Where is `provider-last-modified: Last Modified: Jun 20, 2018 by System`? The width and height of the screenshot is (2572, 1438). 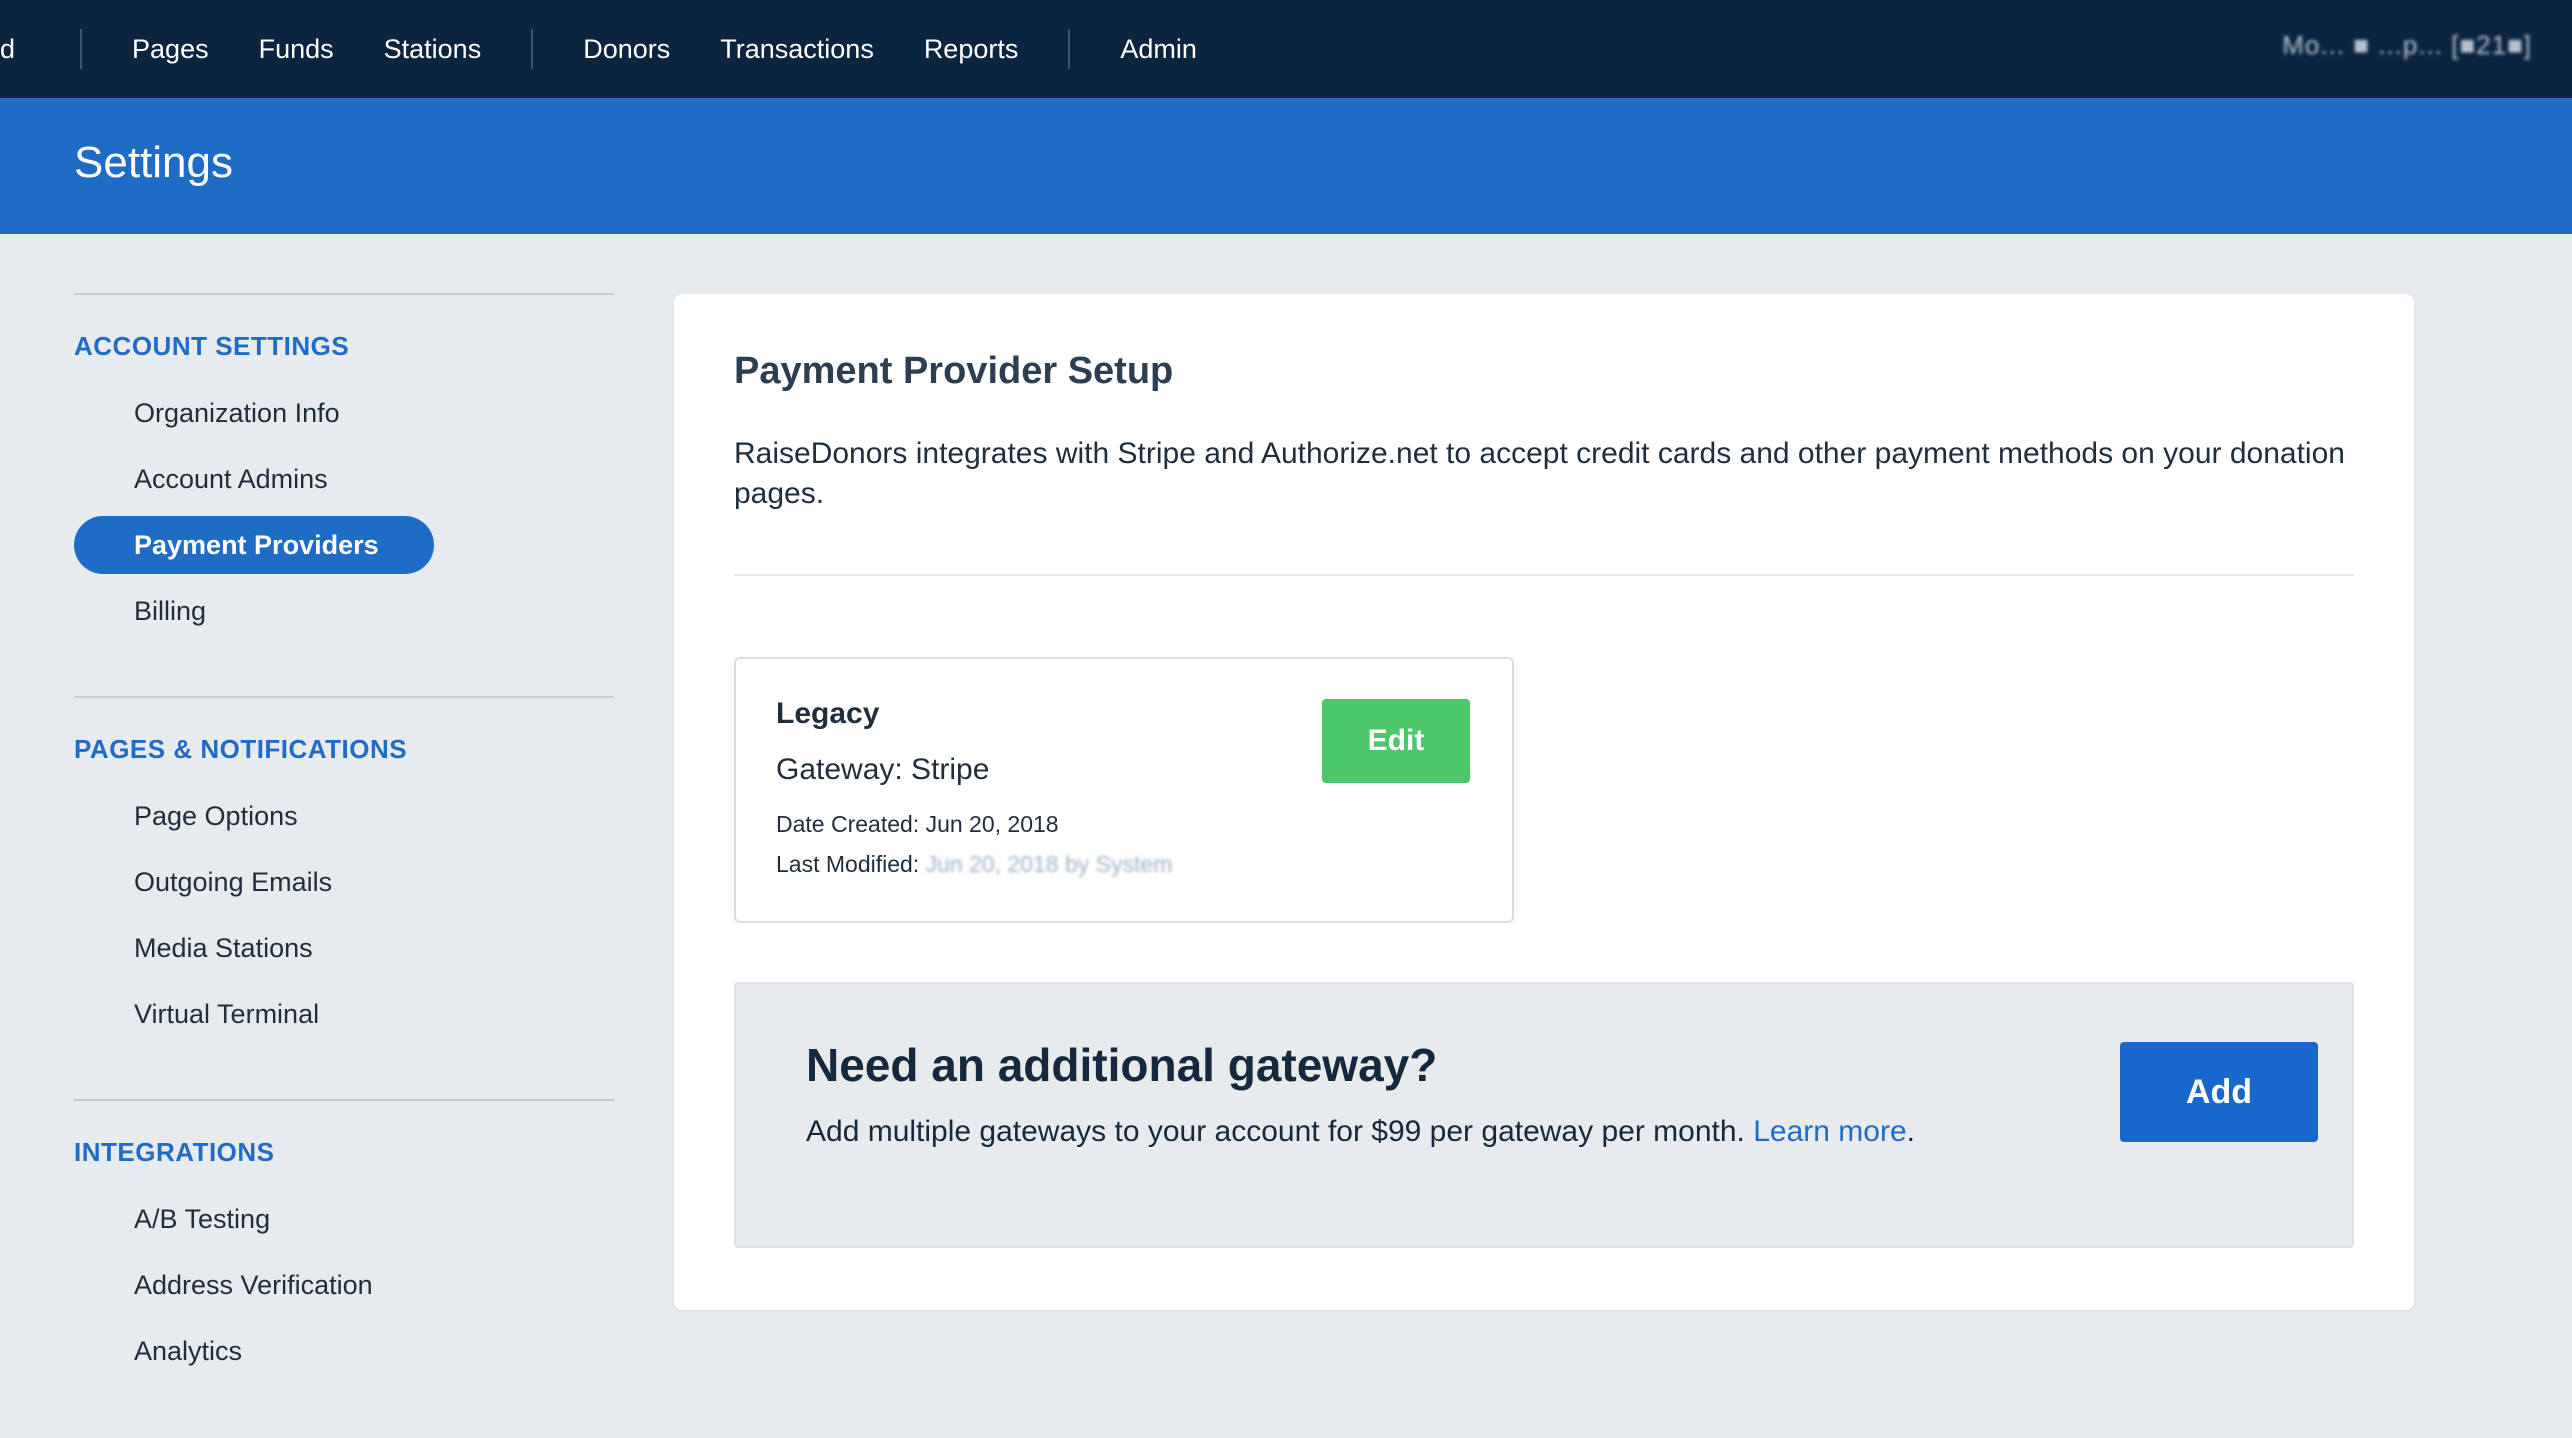
provider-last-modified: Last Modified: Jun 20, 2018 by System is located at coordinates (974, 864).